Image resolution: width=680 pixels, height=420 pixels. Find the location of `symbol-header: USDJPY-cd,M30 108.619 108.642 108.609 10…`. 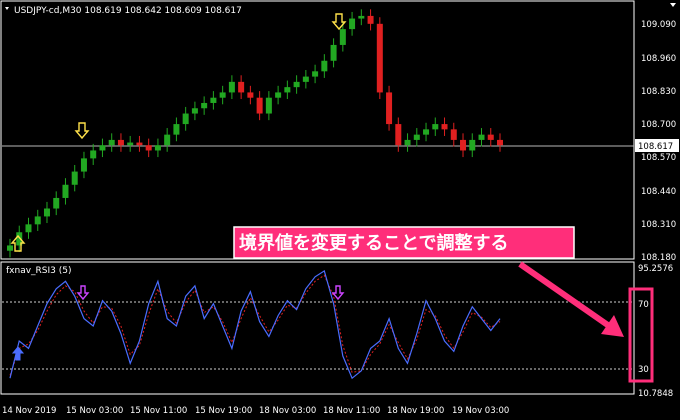

symbol-header: USDJPY-cd,M30 108.619 108.642 108.609 10… is located at coordinates (128, 11).